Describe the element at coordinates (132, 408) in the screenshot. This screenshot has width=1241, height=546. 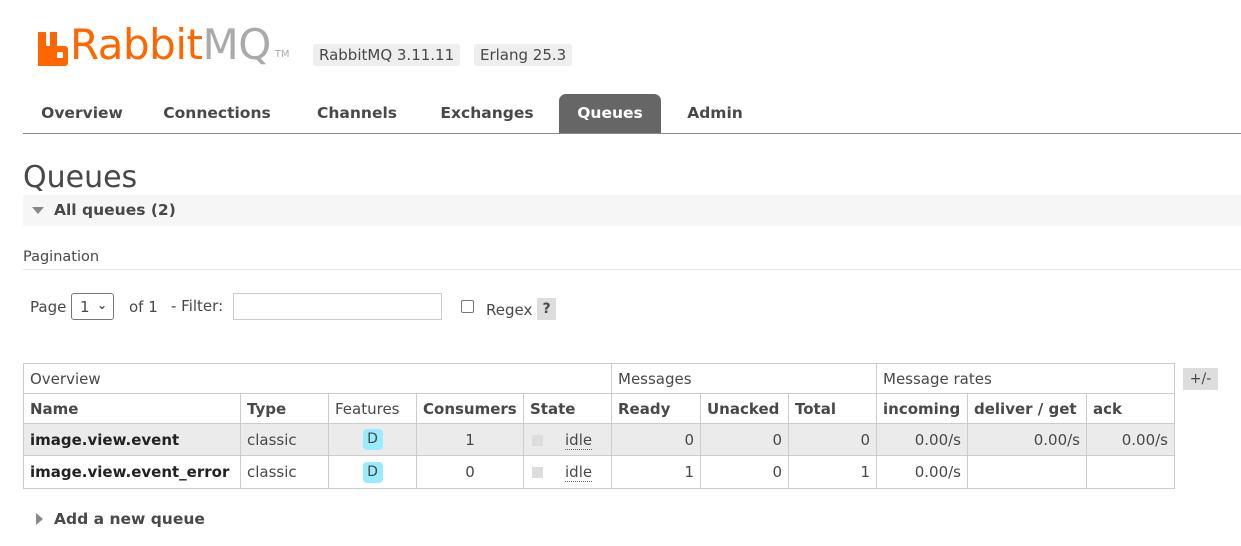
I see `column-header-name: Name` at that location.